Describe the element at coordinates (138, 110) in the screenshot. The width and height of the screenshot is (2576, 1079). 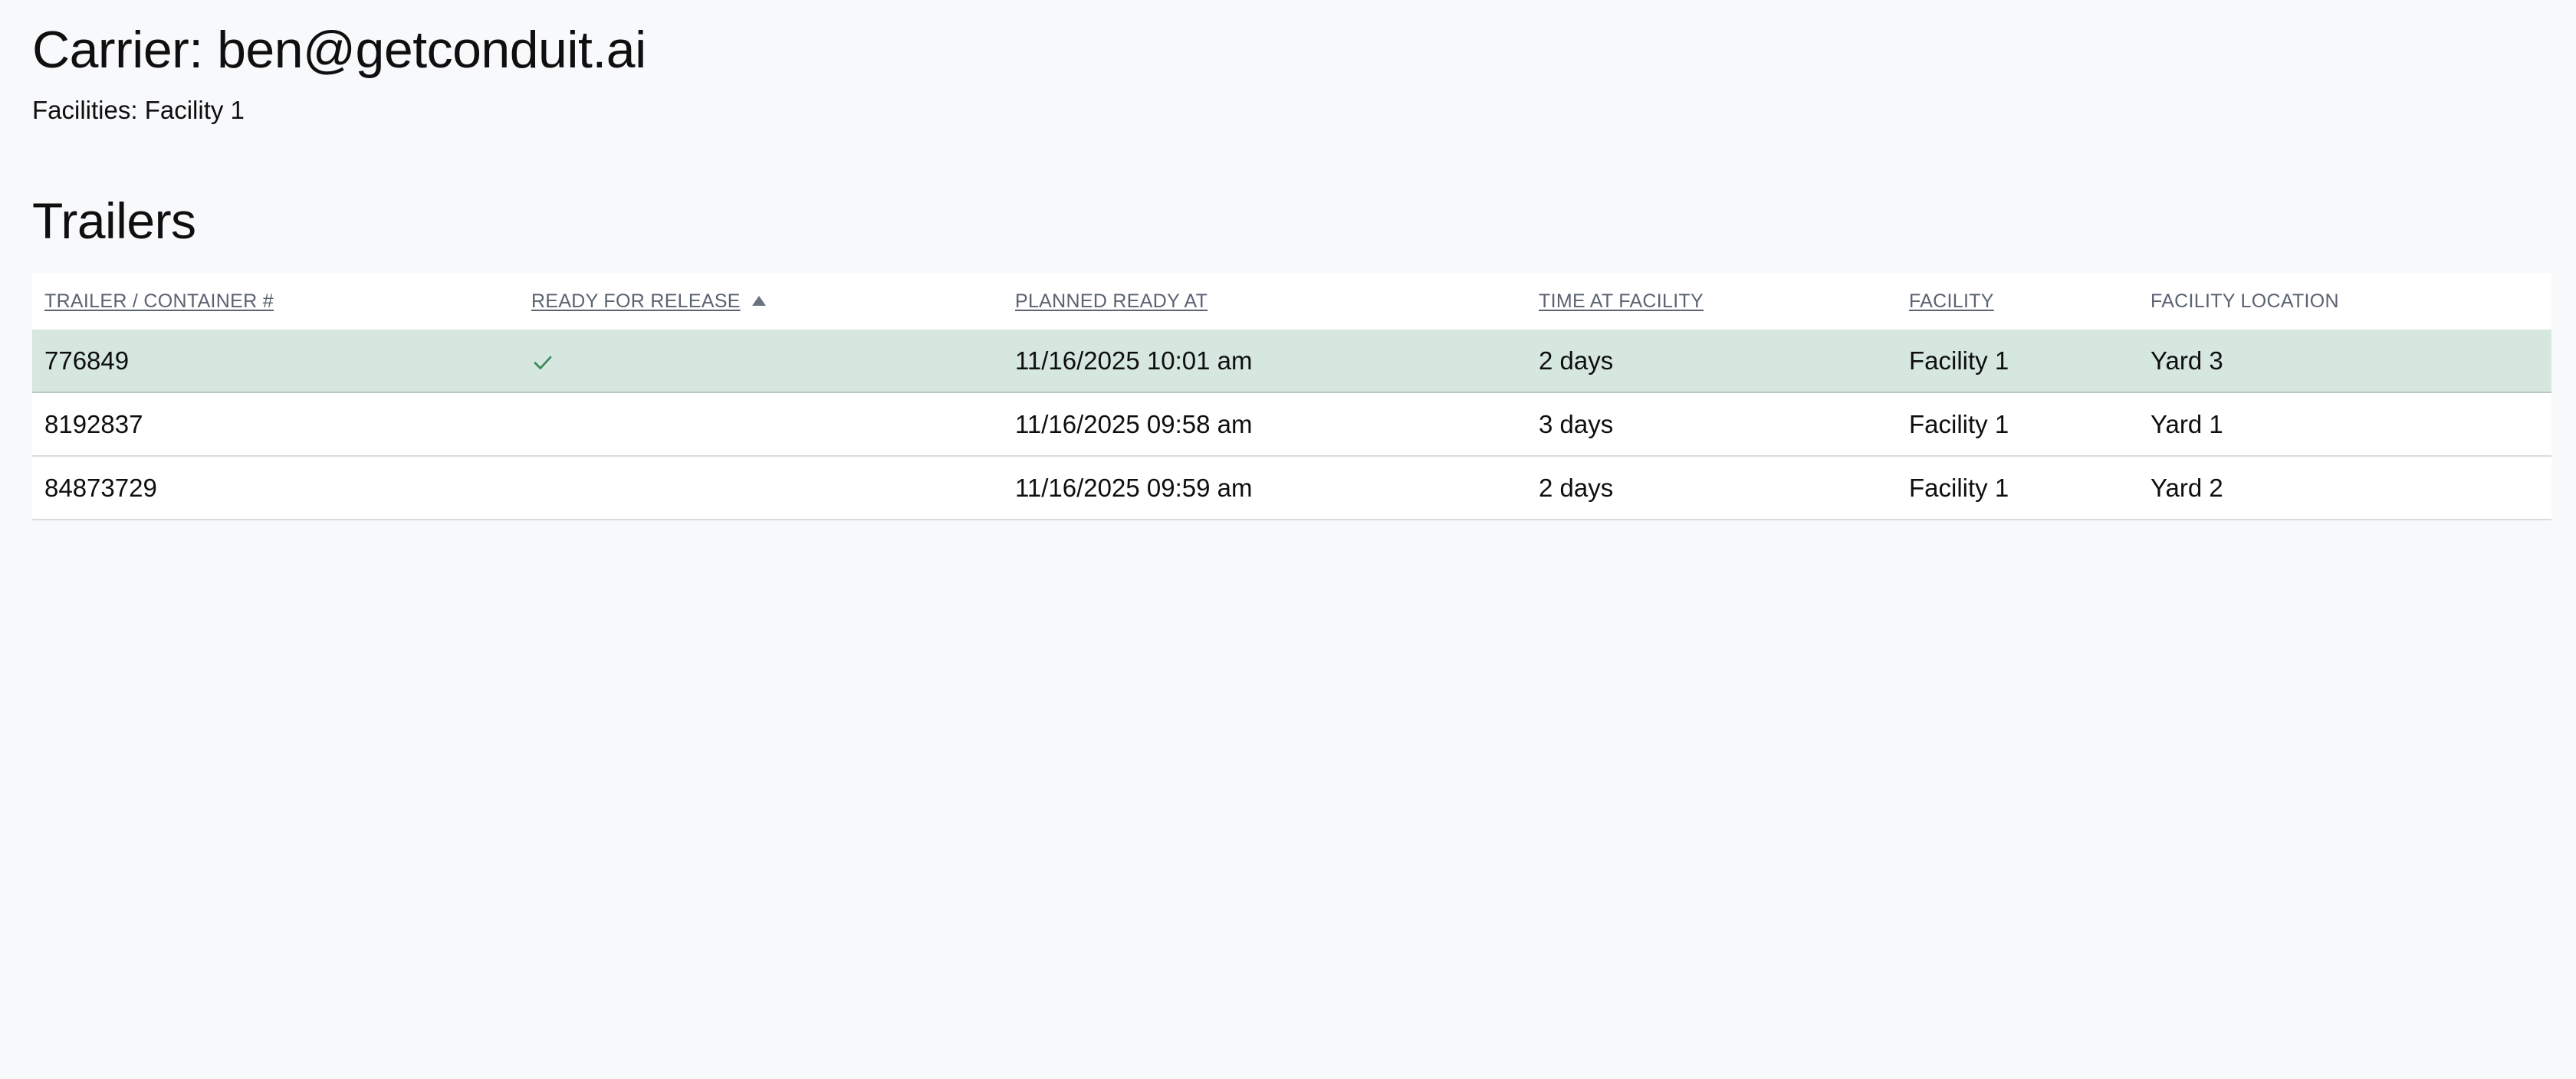
I see `facilities-line: Facilities: Facility 1` at that location.